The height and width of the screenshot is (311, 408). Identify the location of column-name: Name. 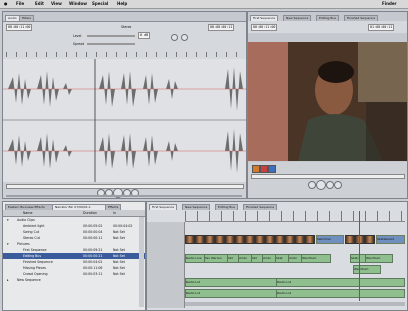
(27, 213).